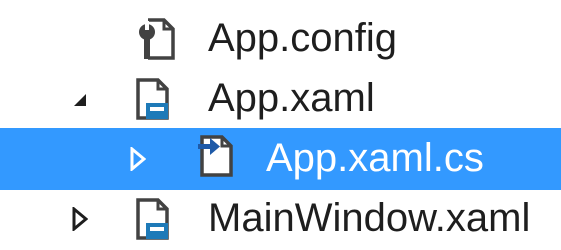  Describe the element at coordinates (80, 100) in the screenshot. I see `expanded-triangle-icon` at that location.